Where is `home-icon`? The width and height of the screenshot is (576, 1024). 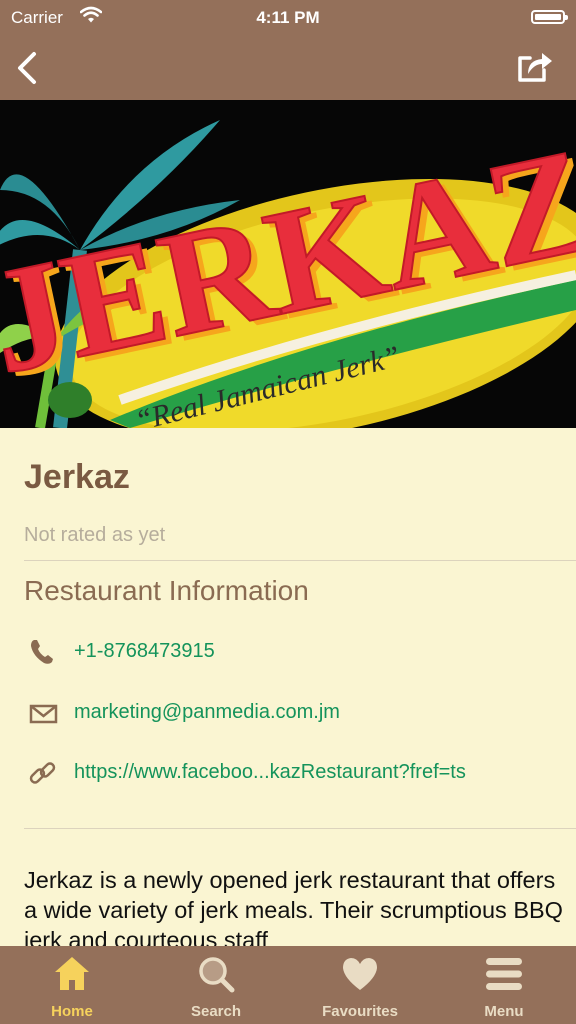 home-icon is located at coordinates (72, 973).